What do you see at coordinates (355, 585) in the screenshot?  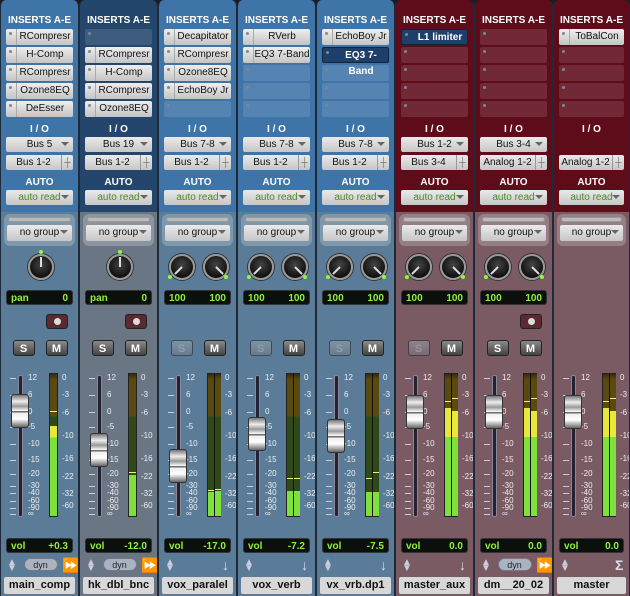 I see `track-name: vx_vrb.dp1` at bounding box center [355, 585].